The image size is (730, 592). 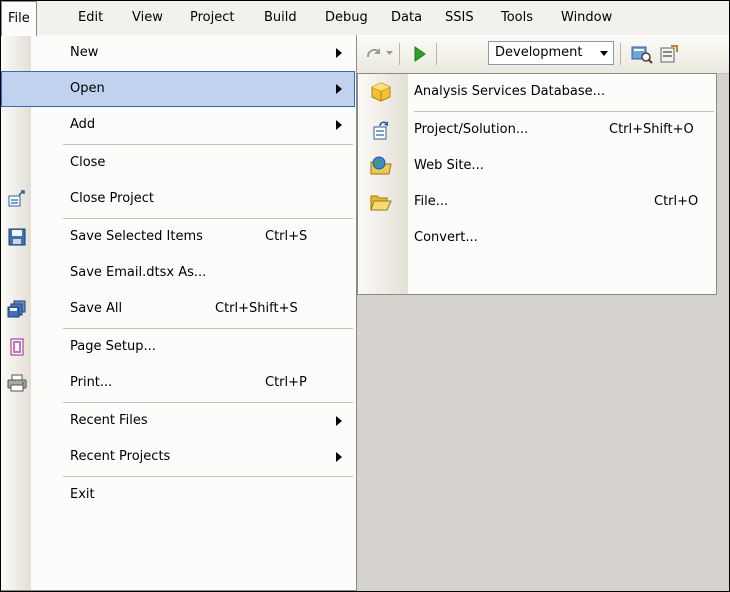 What do you see at coordinates (256, 308) in the screenshot?
I see `shortcut-label: Ctrl+Shift+S` at bounding box center [256, 308].